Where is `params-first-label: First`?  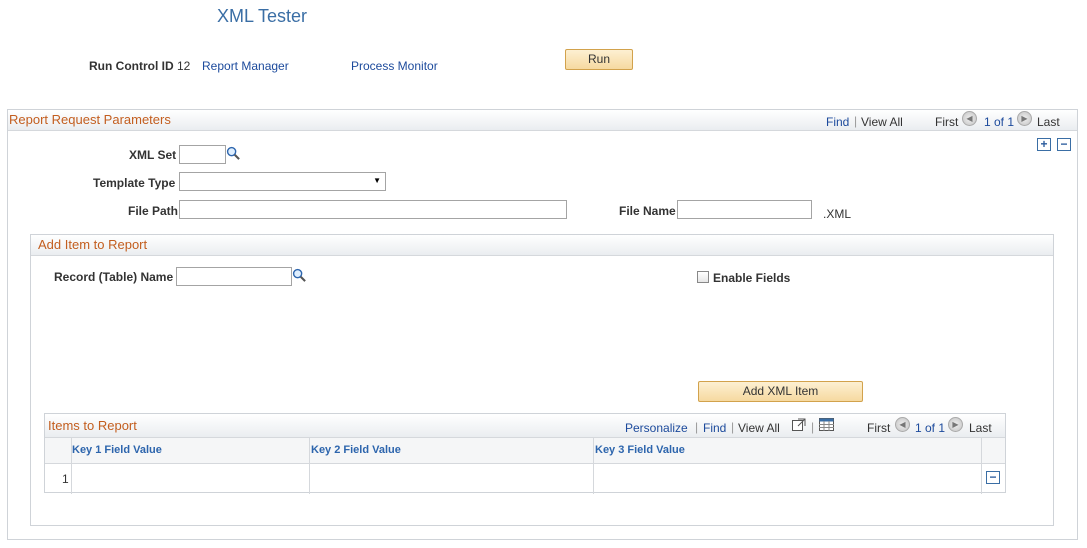 params-first-label: First is located at coordinates (947, 122).